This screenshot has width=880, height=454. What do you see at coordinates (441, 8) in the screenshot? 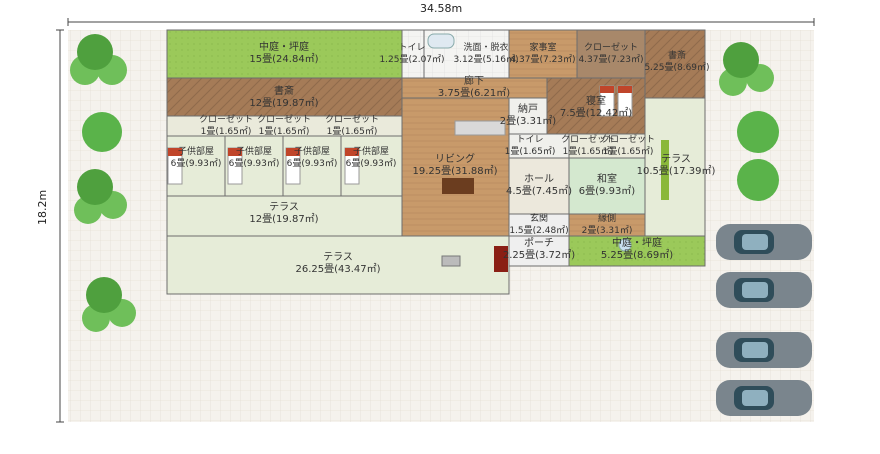
I see `width-dimension-label: 34.58m` at bounding box center [441, 8].